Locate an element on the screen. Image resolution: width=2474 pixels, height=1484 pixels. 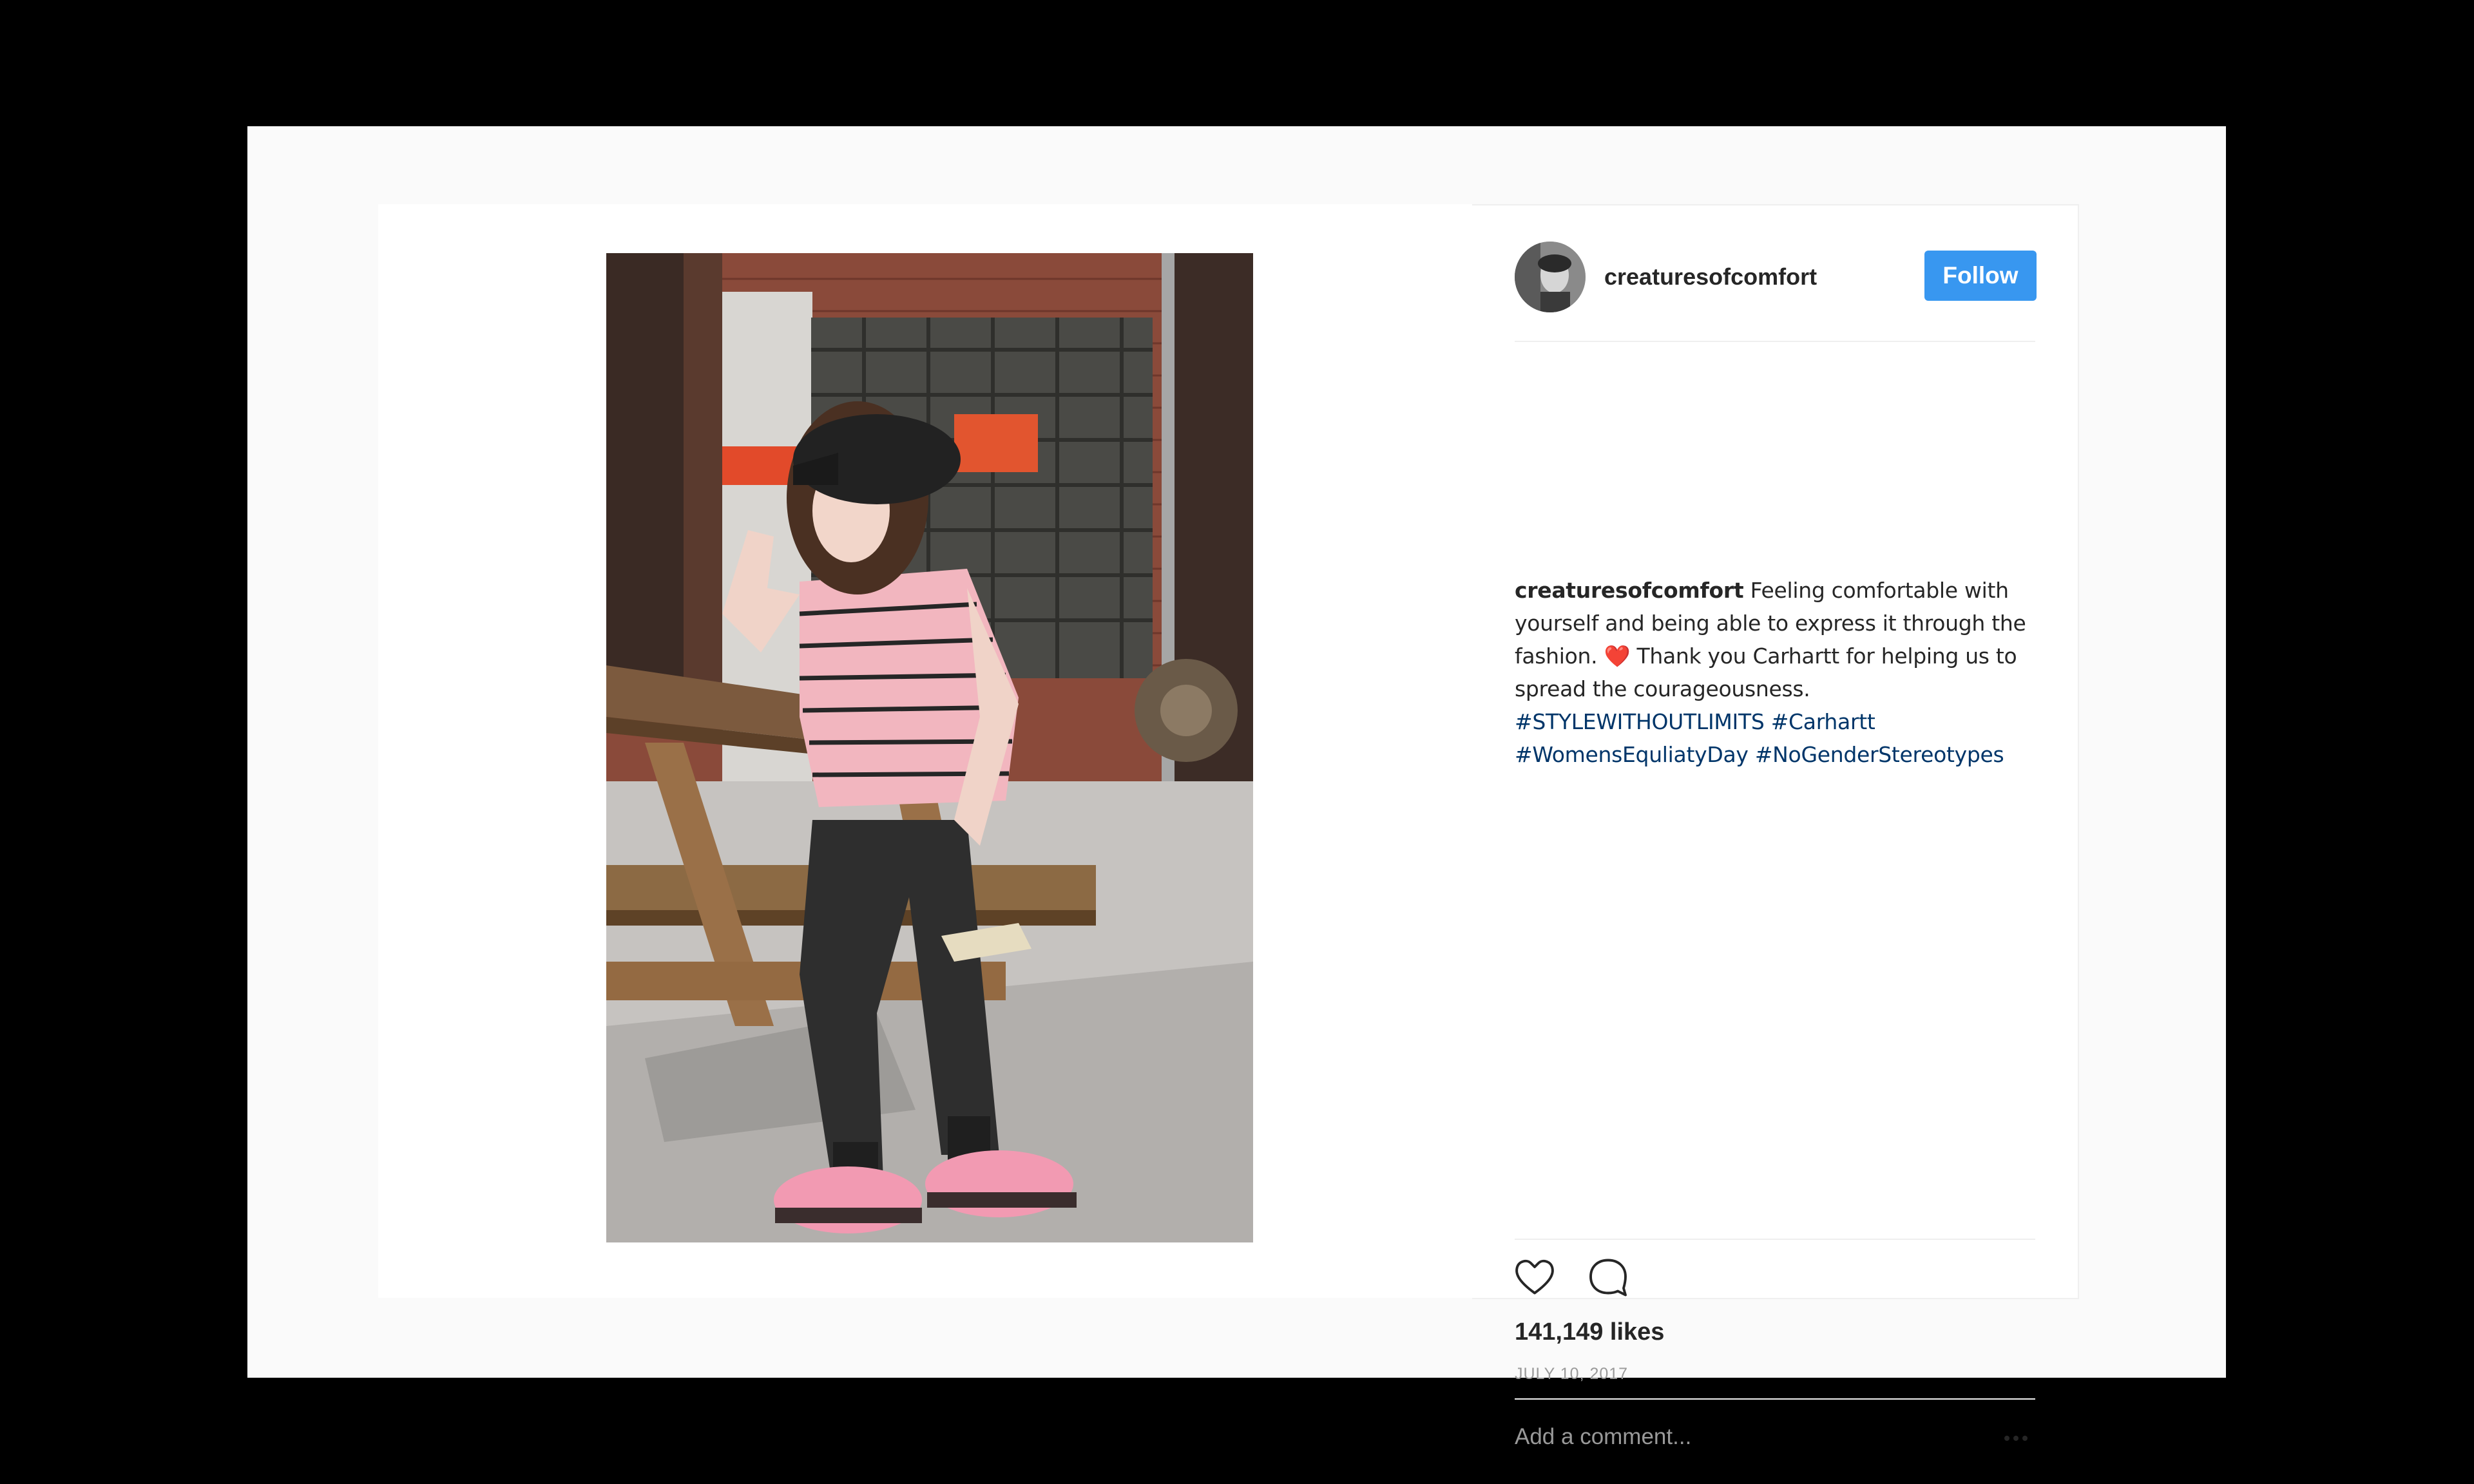
post-date: JULY 10, 2017 is located at coordinates (1572, 1374).